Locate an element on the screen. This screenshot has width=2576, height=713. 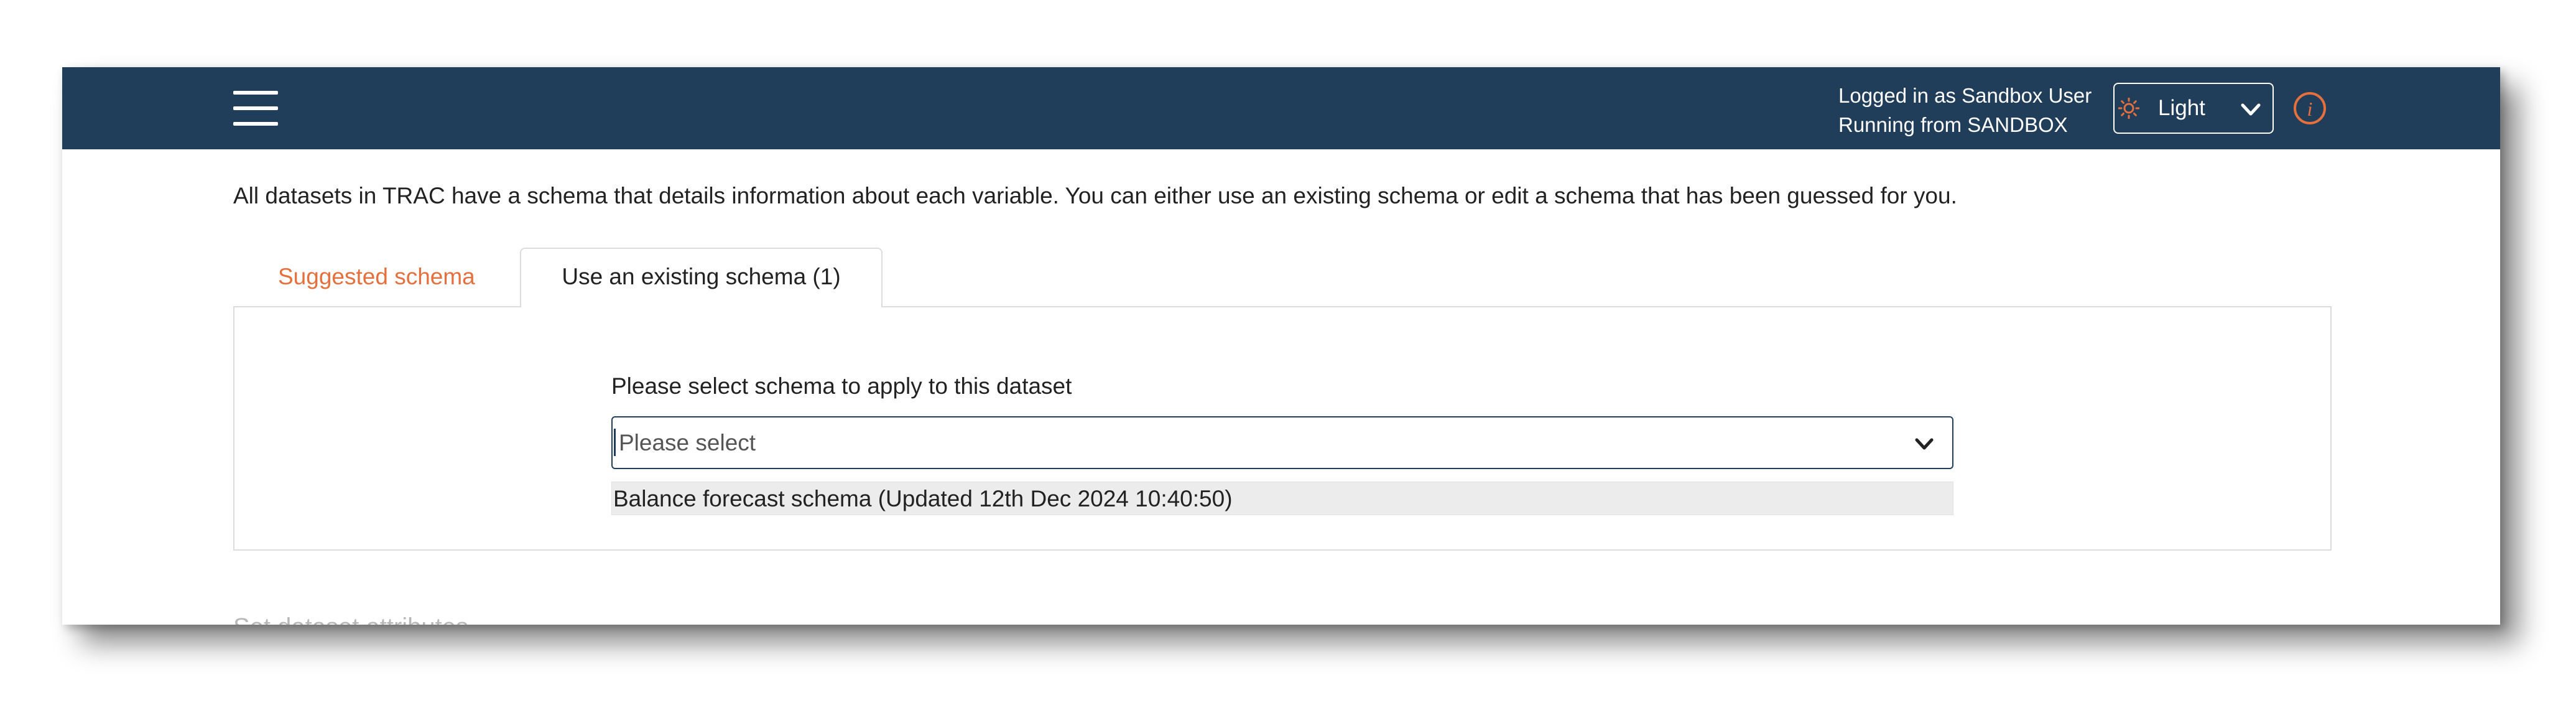
schema-select-placeholder: Please select is located at coordinates (688, 442).